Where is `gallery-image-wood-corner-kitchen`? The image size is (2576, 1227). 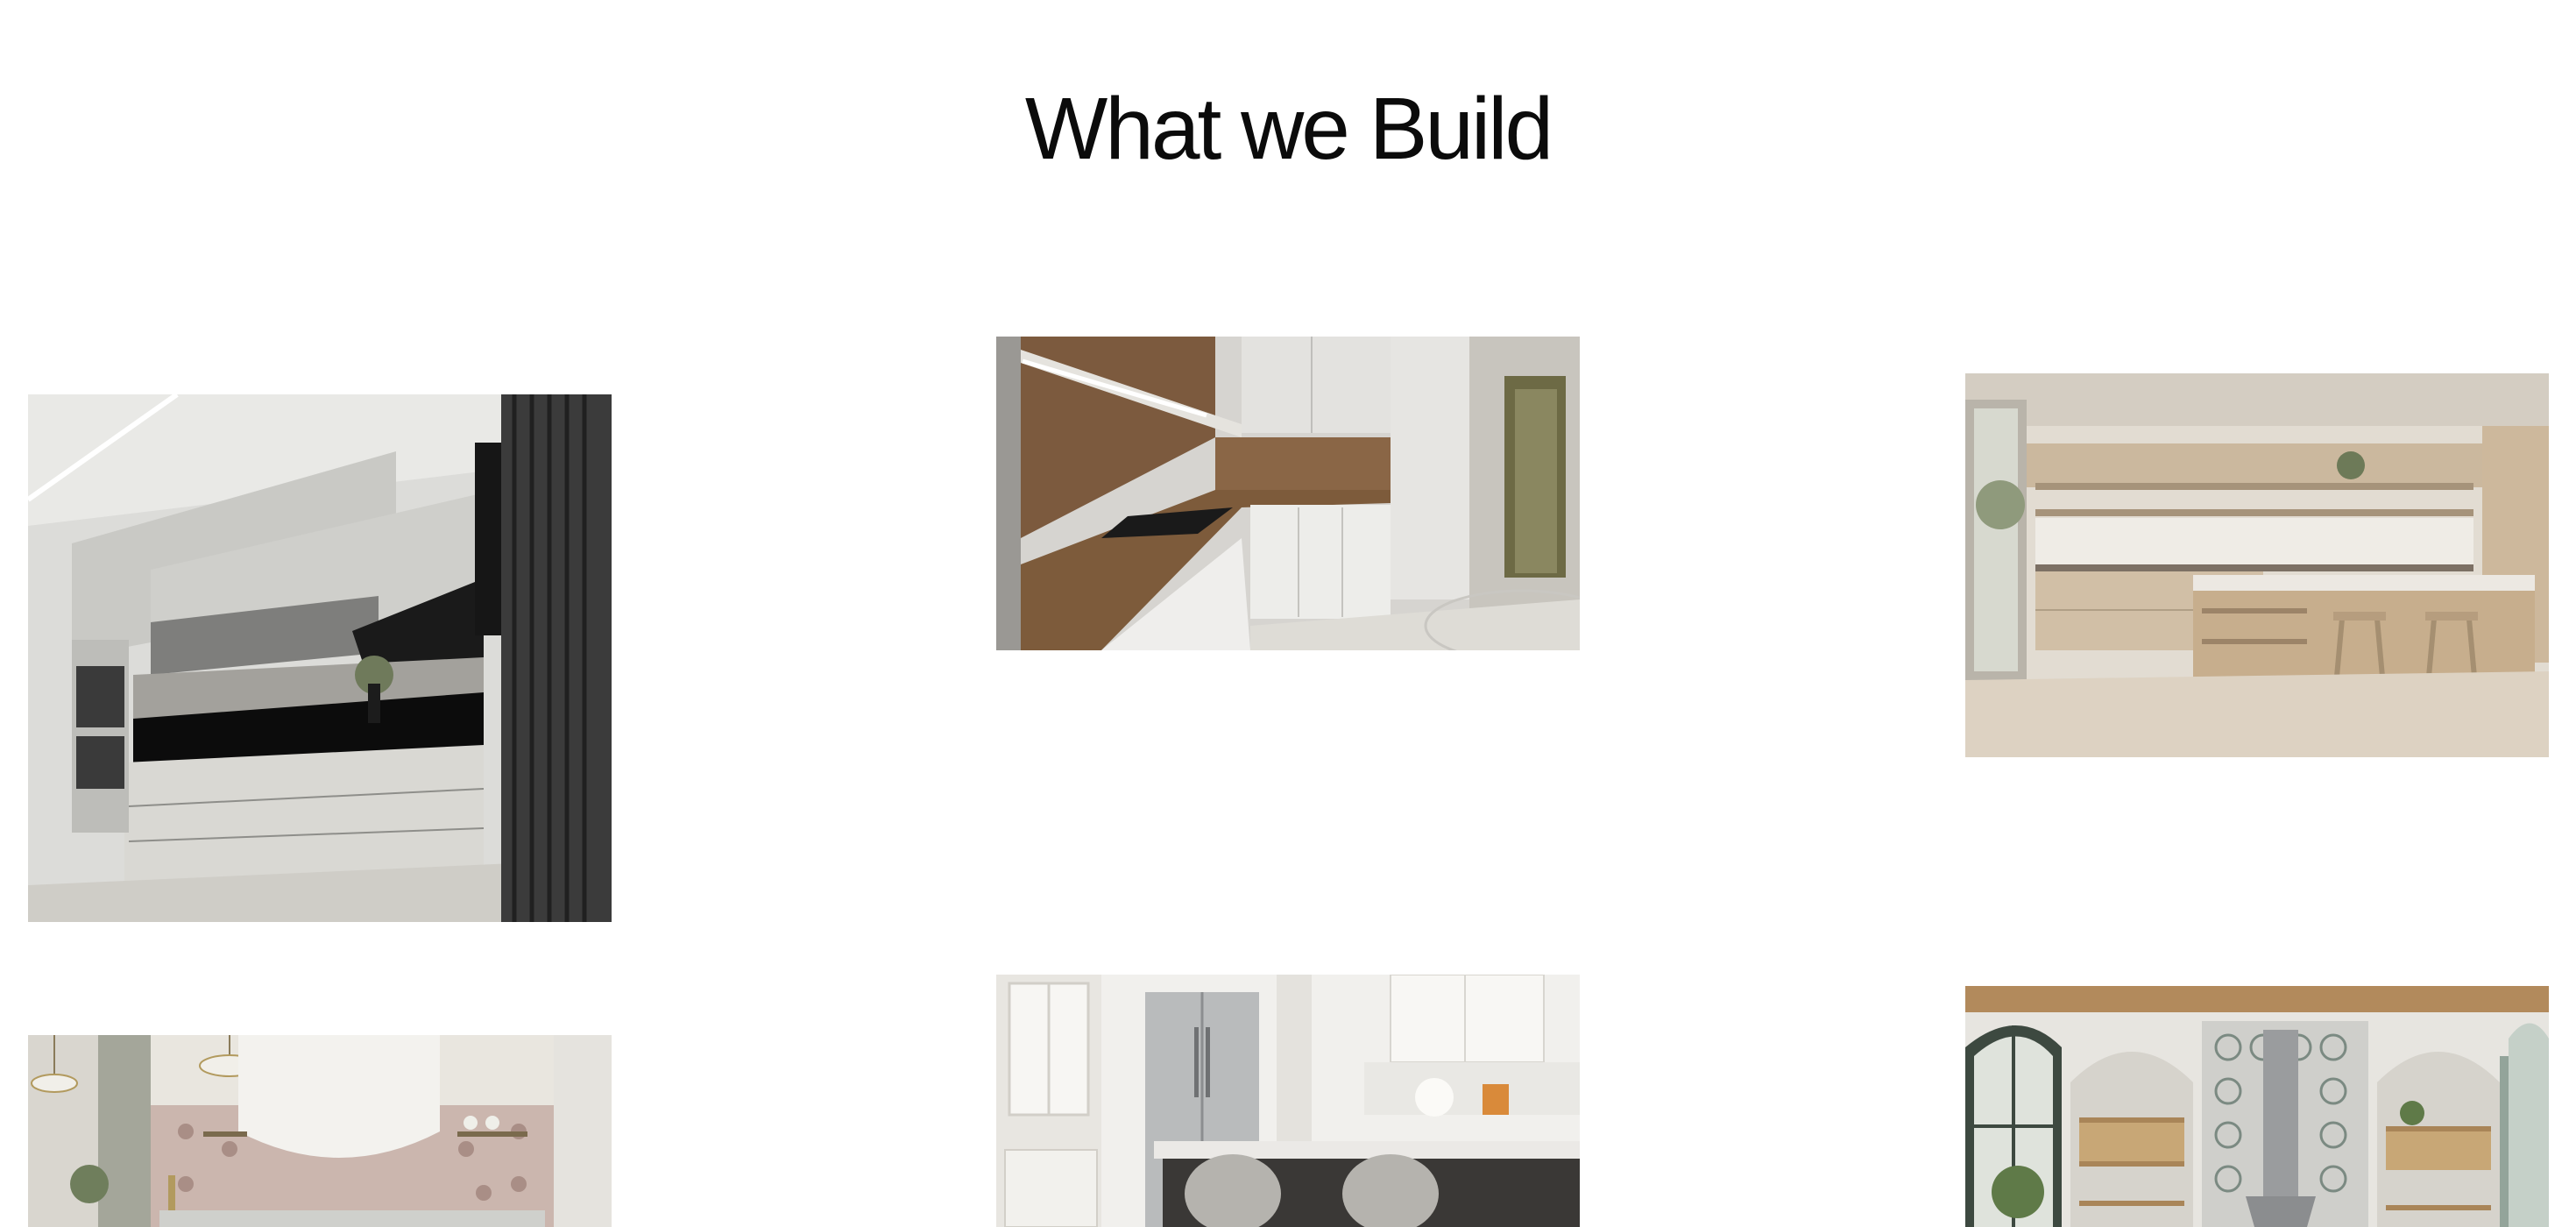
gallery-image-wood-corner-kitchen is located at coordinates (1288, 493).